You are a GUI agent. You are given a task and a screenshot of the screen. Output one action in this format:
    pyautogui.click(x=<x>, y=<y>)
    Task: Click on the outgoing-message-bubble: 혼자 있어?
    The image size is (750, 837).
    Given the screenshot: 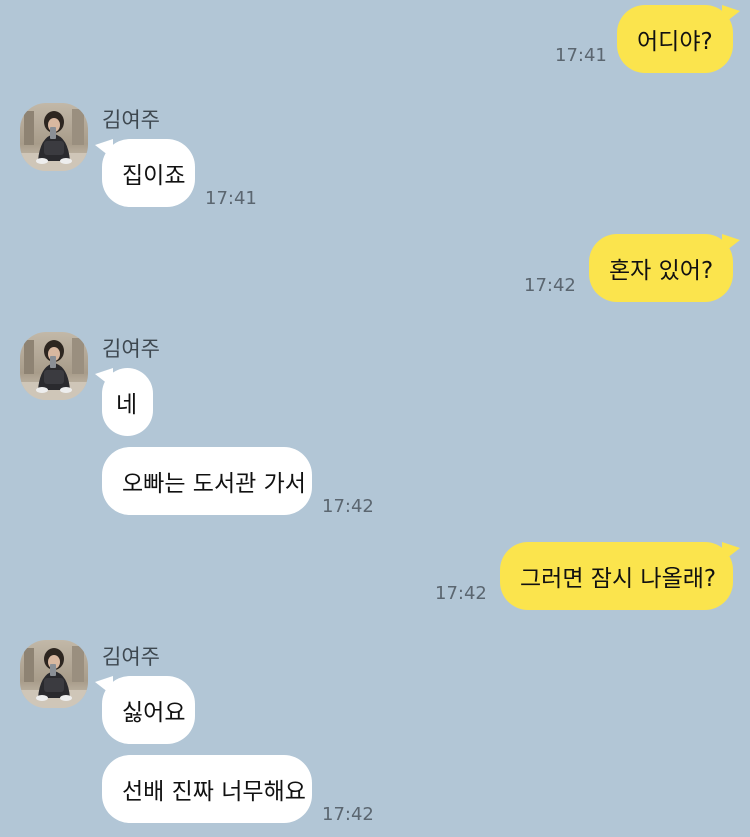 What is the action you would take?
    pyautogui.click(x=664, y=268)
    